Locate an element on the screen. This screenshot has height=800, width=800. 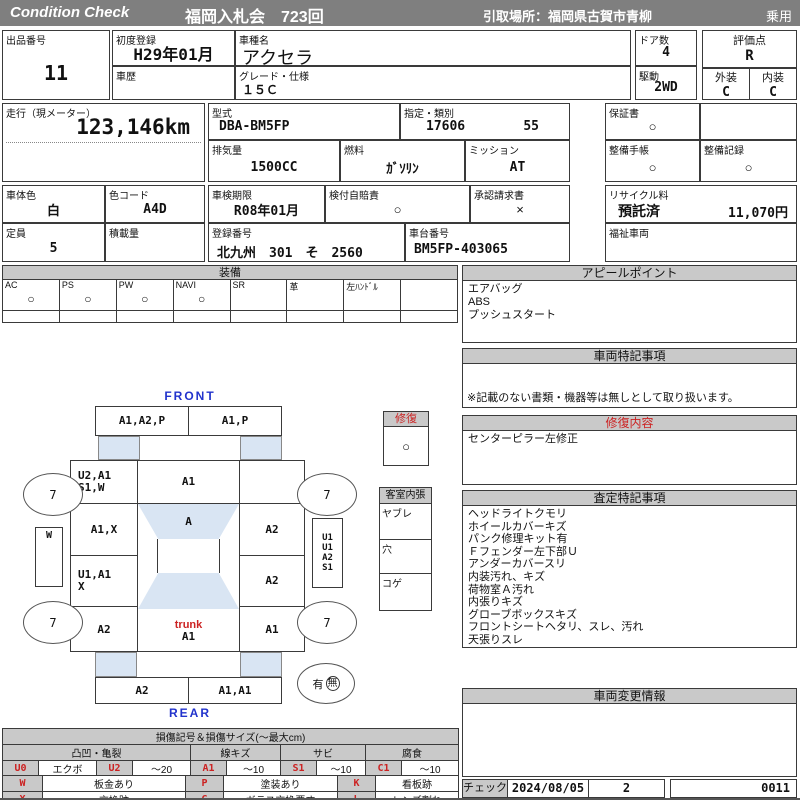
assessment-item: Ｆフェンダー左下部Ｕ is located at coordinates (523, 551).